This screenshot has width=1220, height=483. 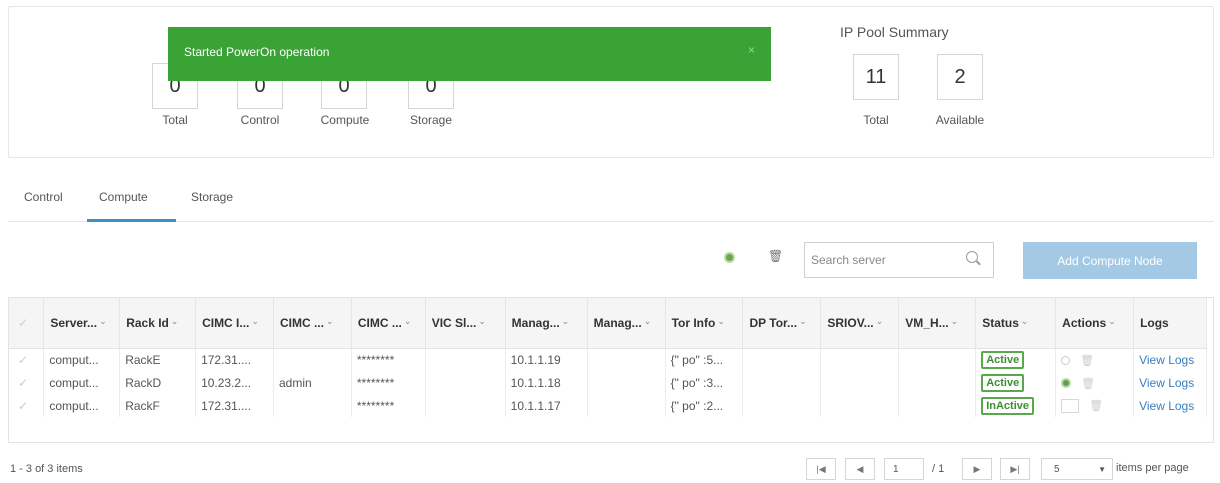 I want to click on page-number-input, so click(x=904, y=469).